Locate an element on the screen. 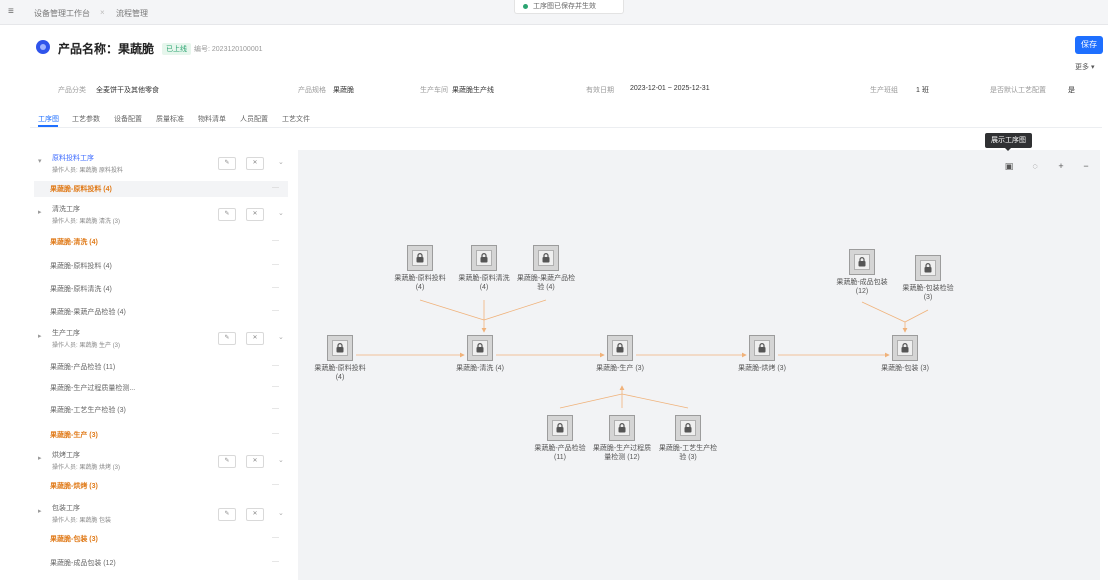 The height and width of the screenshot is (587, 1108). list-item: 果蔬脆-果蔬产品检验 (4) is located at coordinates (88, 312).